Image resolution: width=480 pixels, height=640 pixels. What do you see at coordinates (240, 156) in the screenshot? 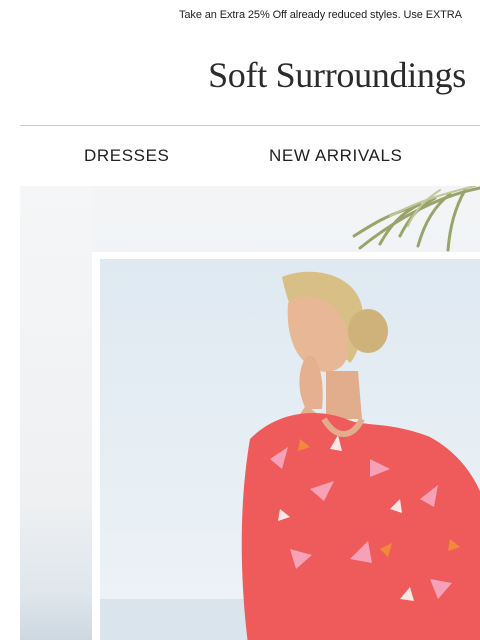
I see `category-nav: DRESSES NEW ARRIVALS` at bounding box center [240, 156].